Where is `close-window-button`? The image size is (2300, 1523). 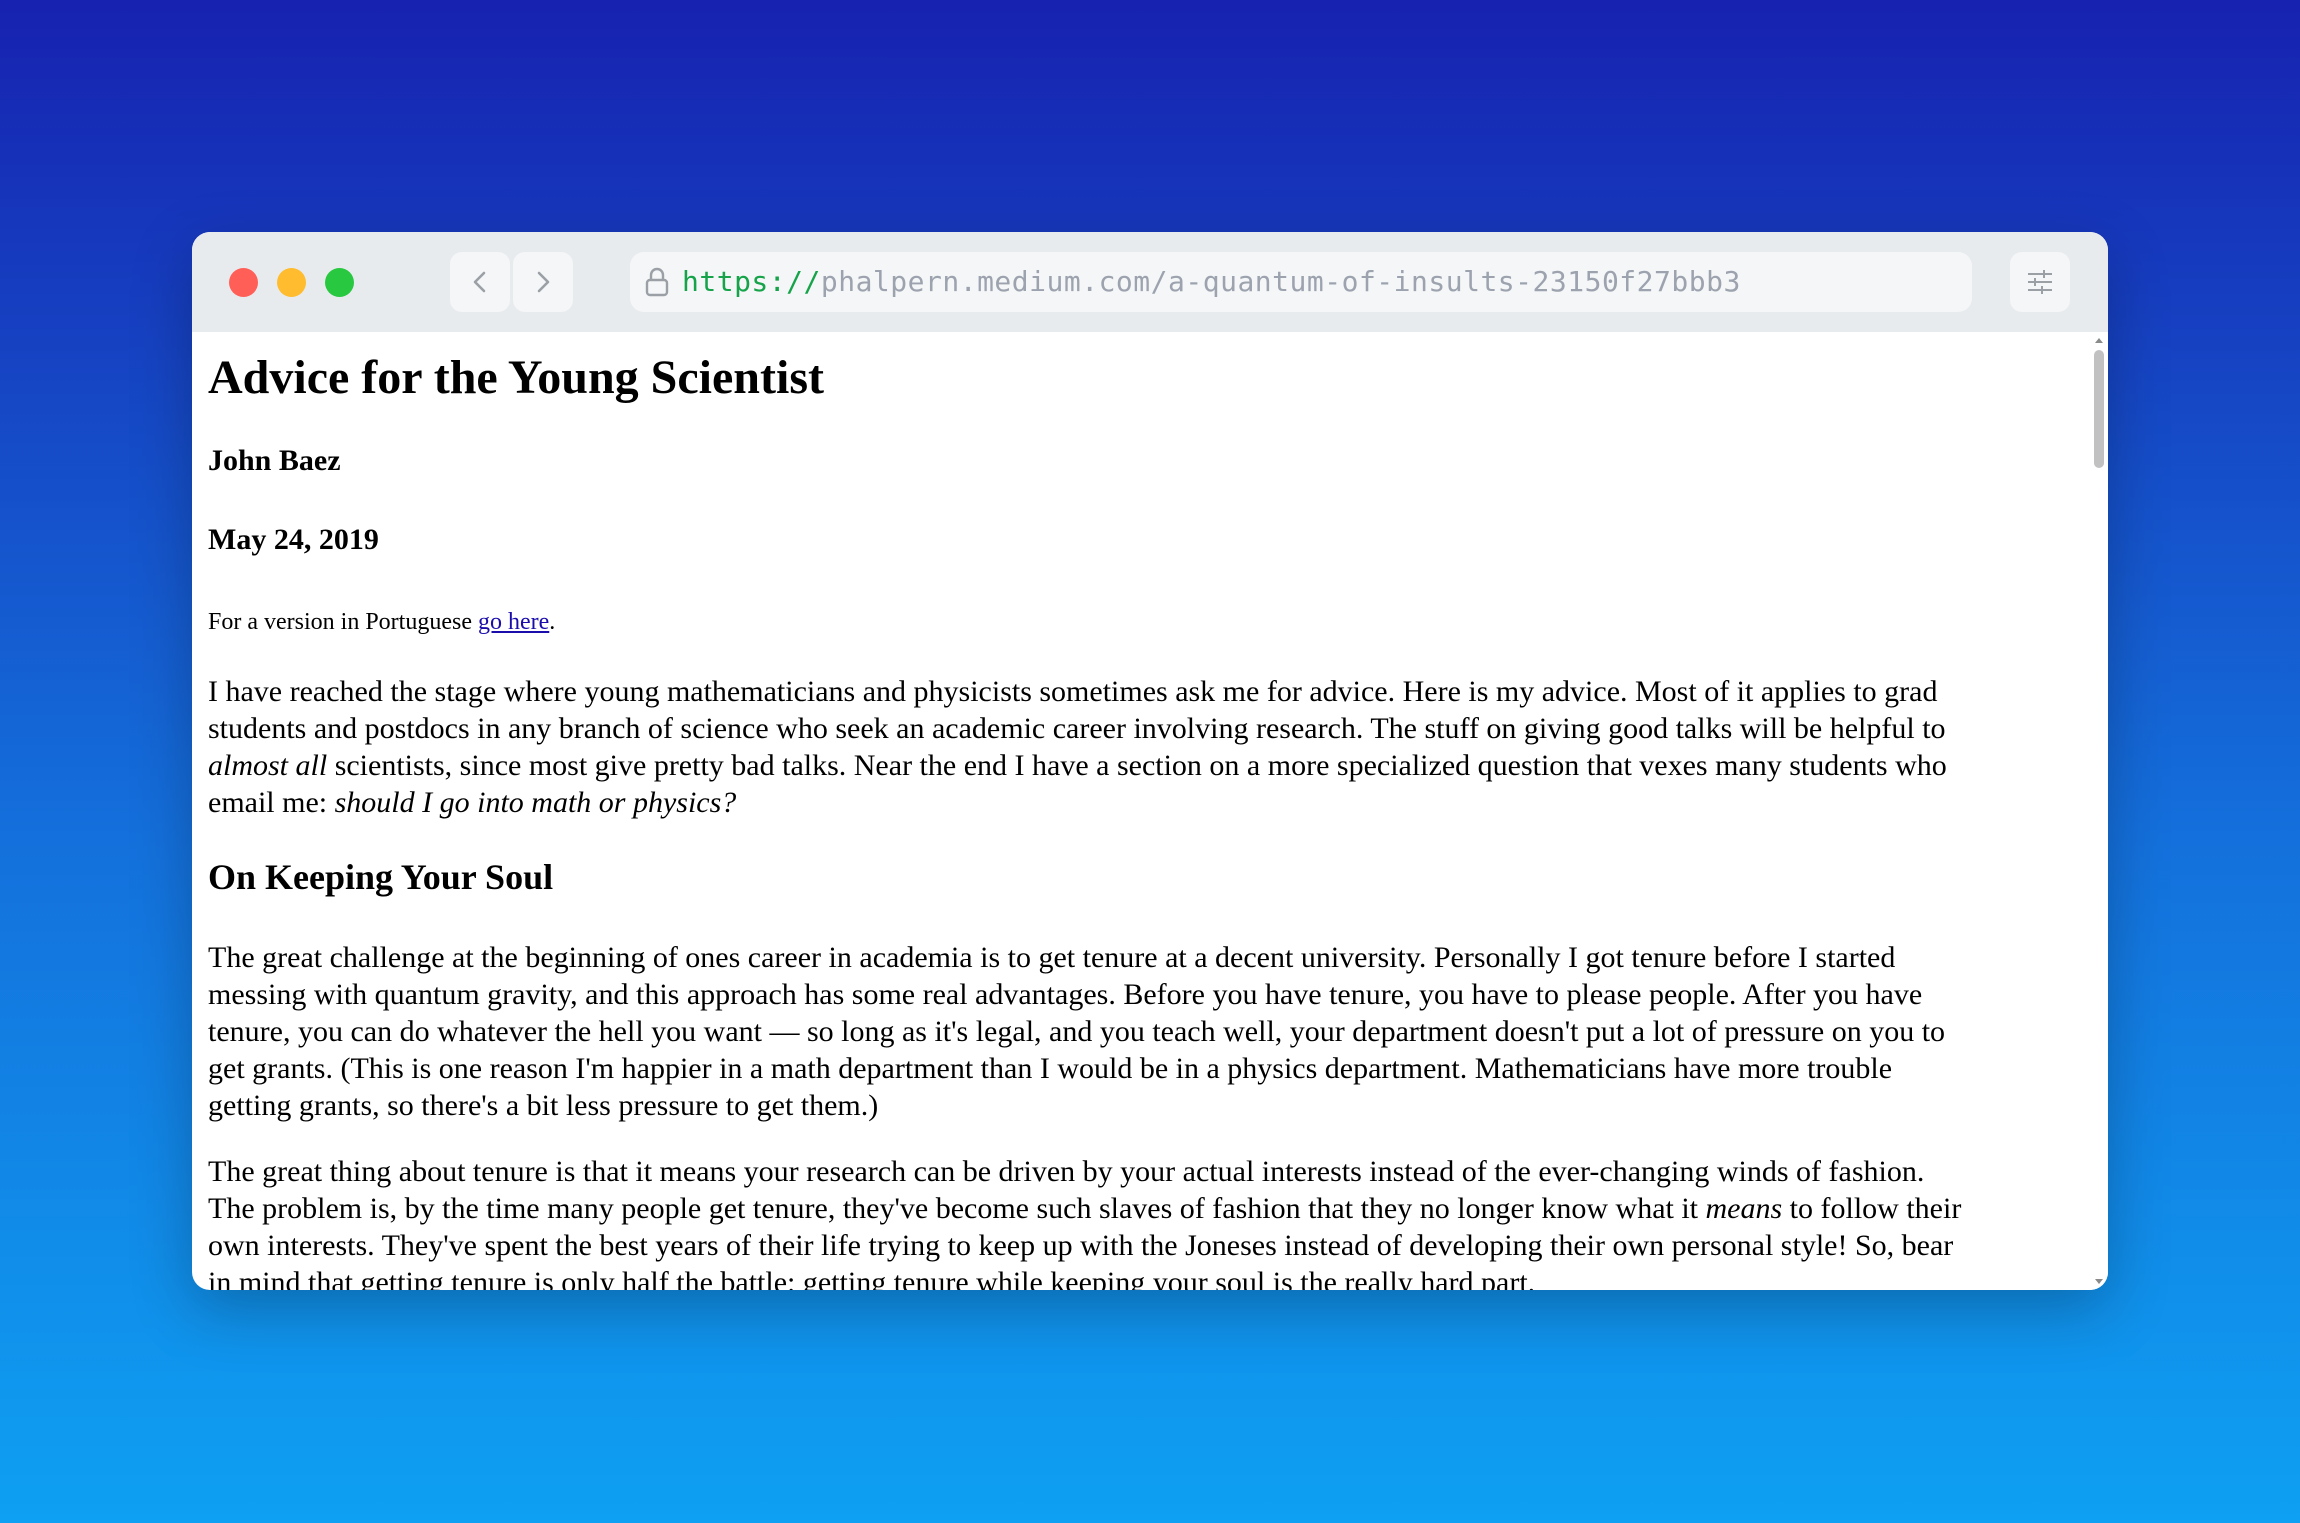 close-window-button is located at coordinates (243, 282).